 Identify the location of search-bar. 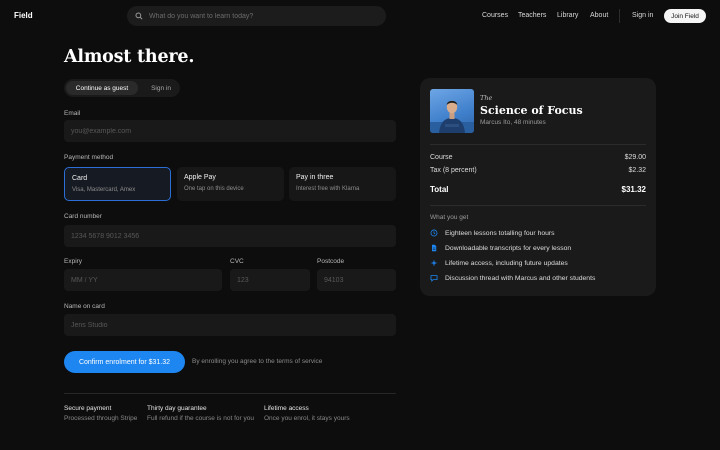
(256, 16).